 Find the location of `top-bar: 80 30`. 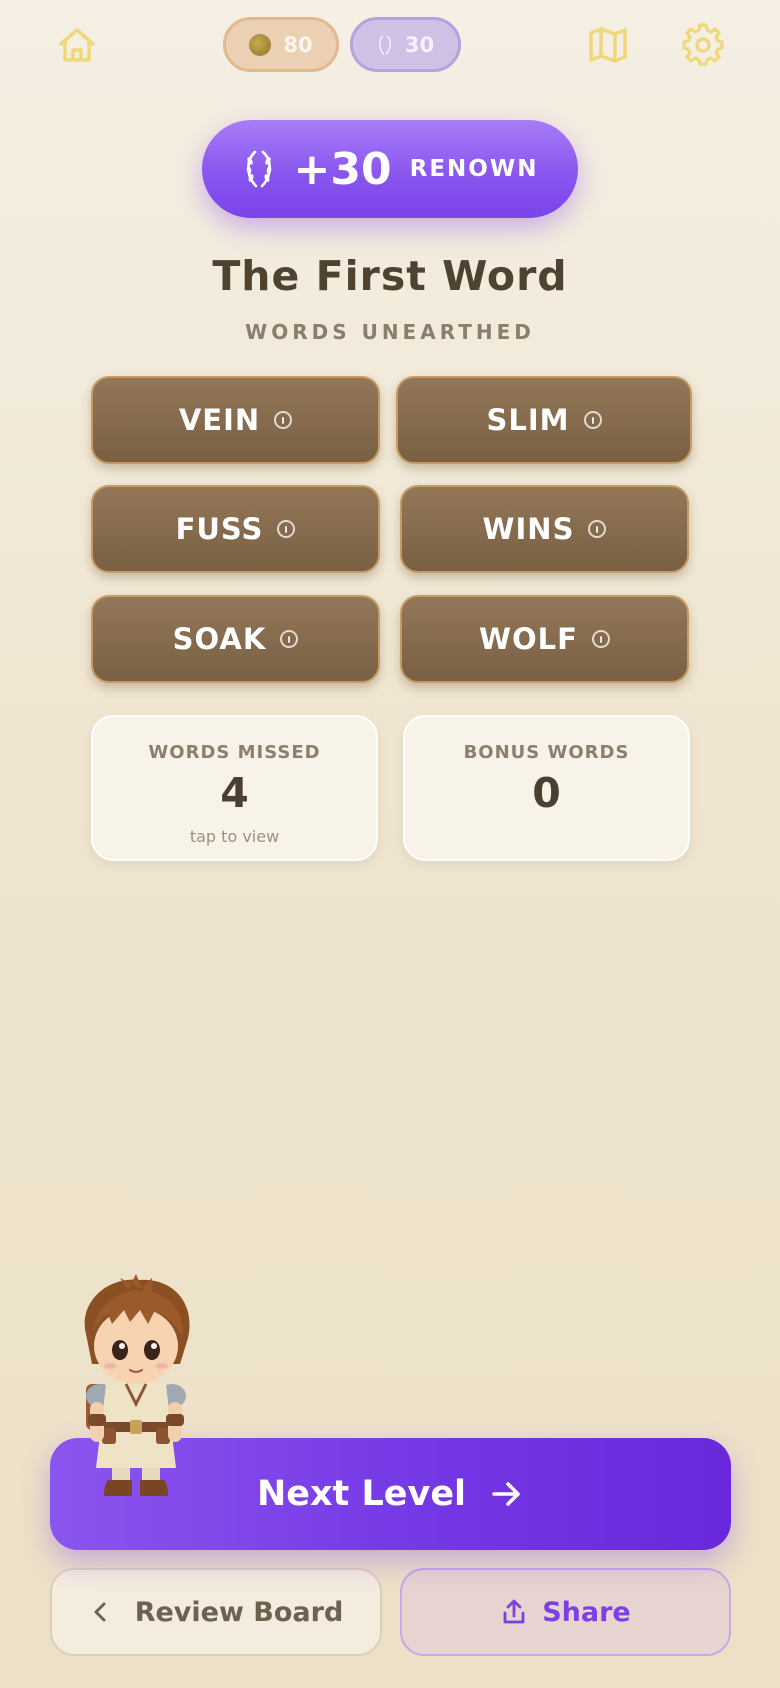

top-bar: 80 30 is located at coordinates (390, 47).